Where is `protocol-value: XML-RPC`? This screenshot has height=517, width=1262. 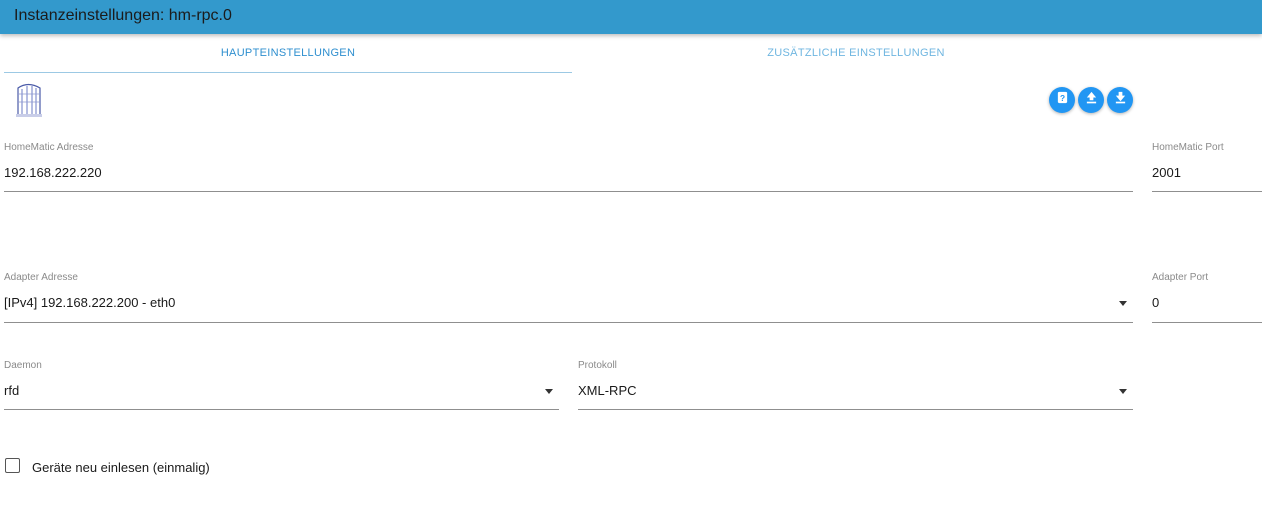 protocol-value: XML-RPC is located at coordinates (607, 390).